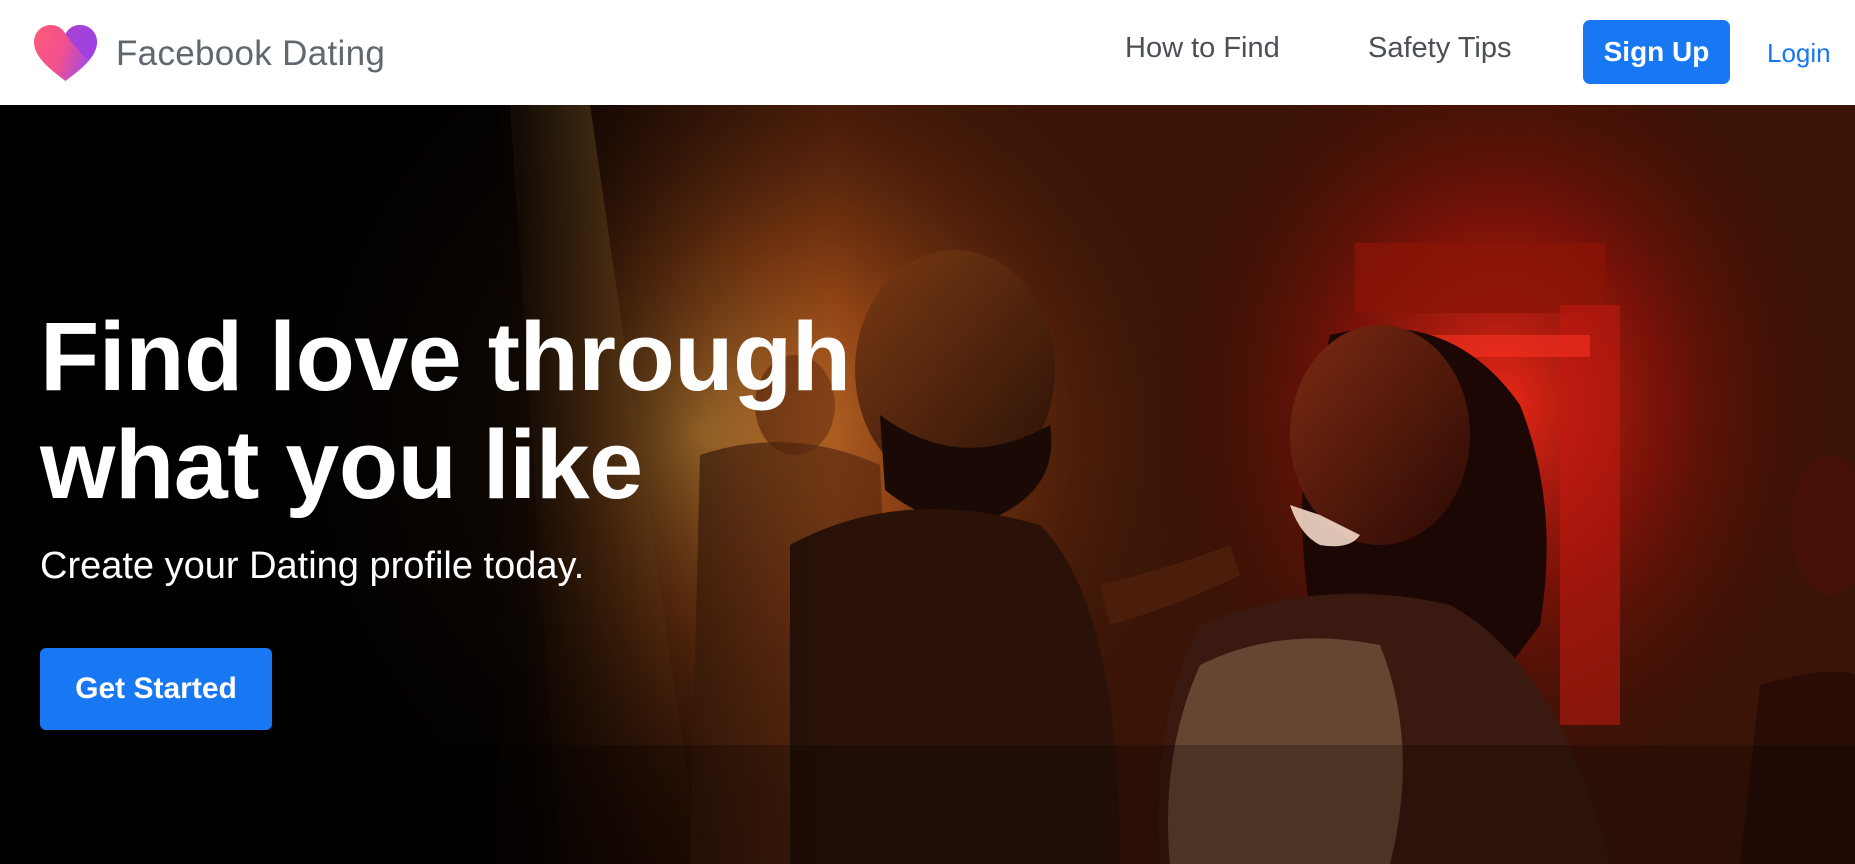 The width and height of the screenshot is (1855, 864). I want to click on sign-up-button: Sign Up, so click(1656, 52).